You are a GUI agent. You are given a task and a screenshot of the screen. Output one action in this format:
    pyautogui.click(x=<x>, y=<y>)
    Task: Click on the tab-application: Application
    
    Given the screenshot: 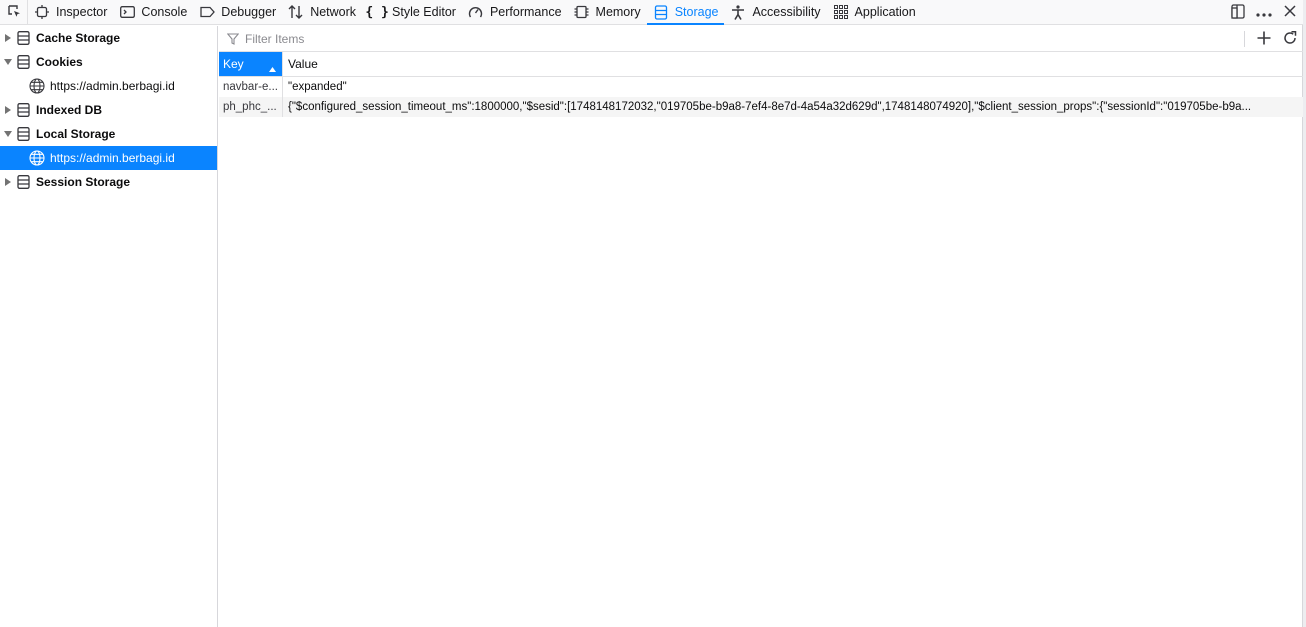 What is the action you would take?
    pyautogui.click(x=874, y=12)
    